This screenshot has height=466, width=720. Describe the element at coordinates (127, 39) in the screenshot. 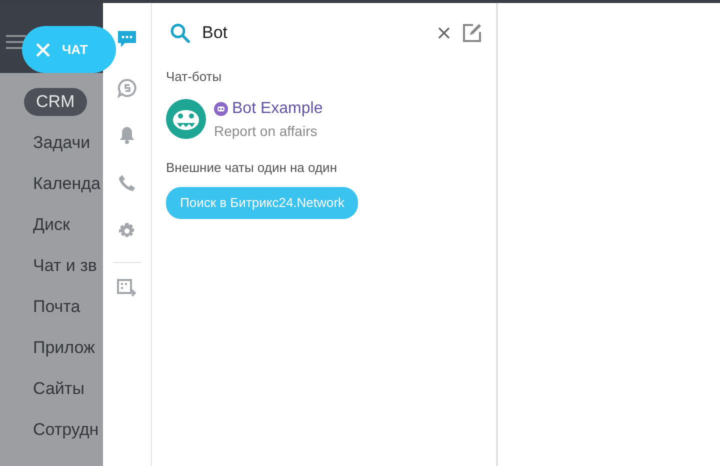

I see `chat-icon` at that location.